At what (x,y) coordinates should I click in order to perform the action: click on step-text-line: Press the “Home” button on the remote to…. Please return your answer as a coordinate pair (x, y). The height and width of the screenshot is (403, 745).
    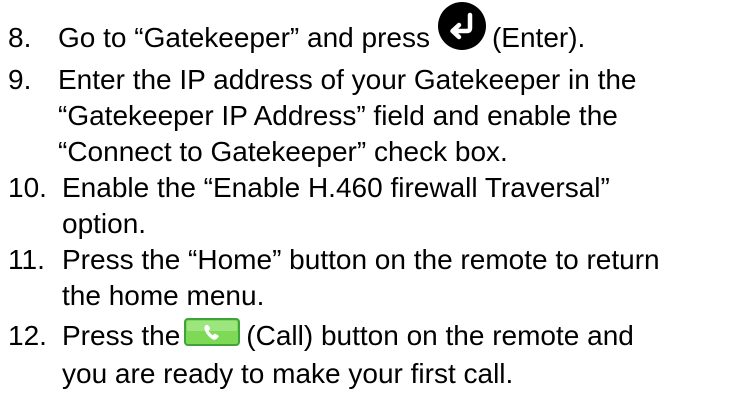
    Looking at the image, I should click on (361, 259).